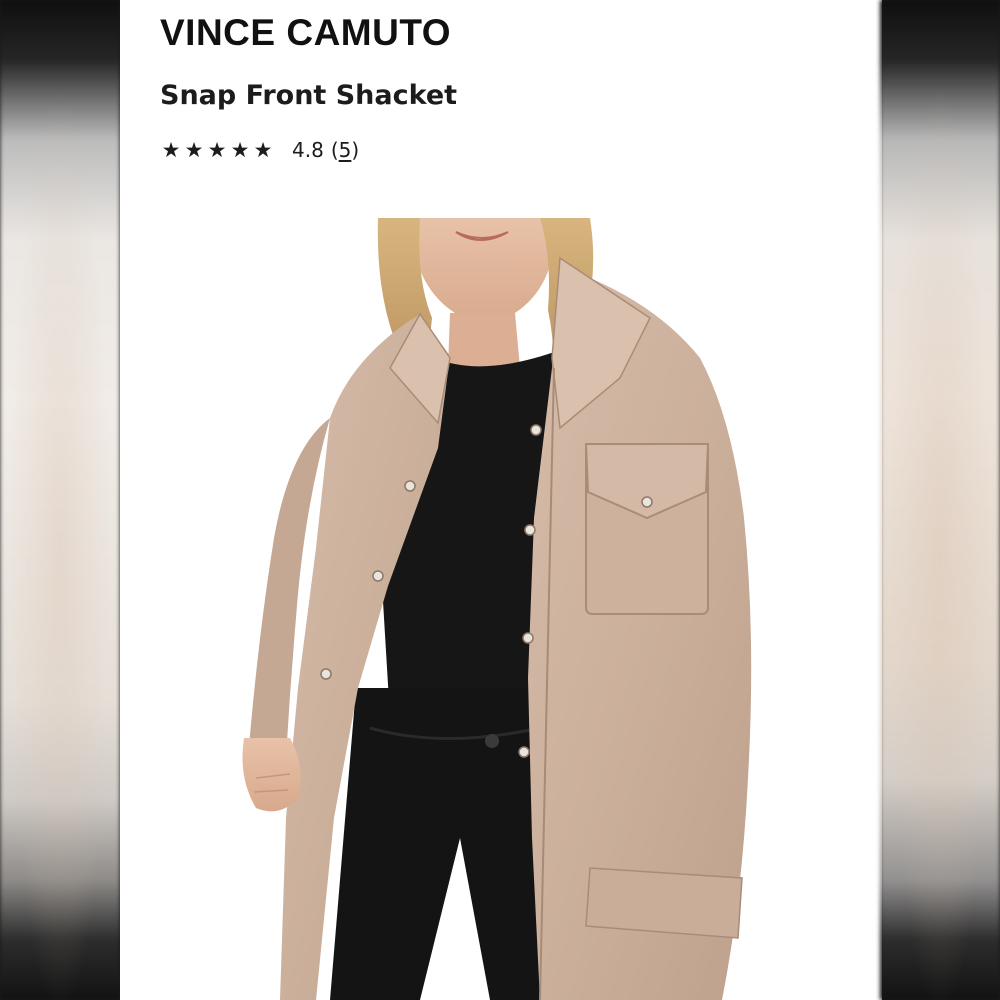  I want to click on review-close-paren: ), so click(355, 150).